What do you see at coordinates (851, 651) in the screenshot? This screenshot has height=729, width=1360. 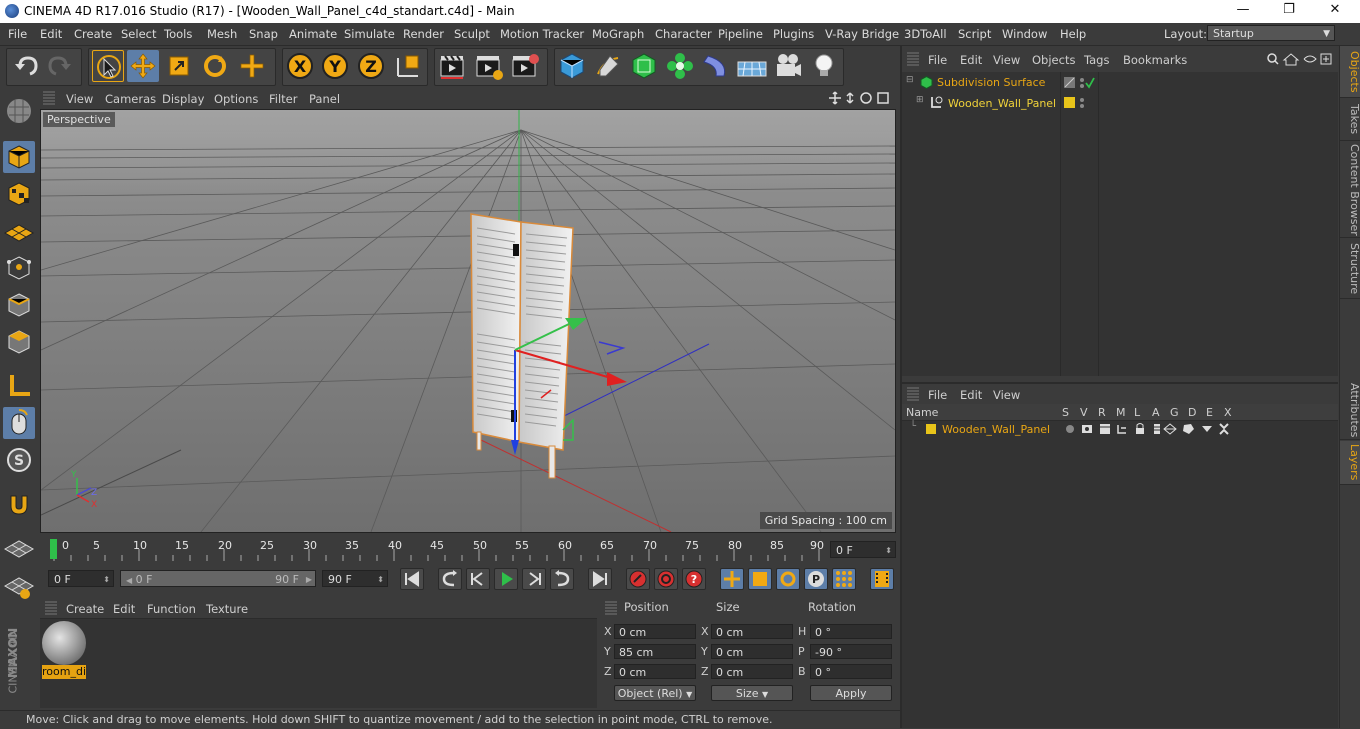 I see `rotation-p-field: -90 °` at bounding box center [851, 651].